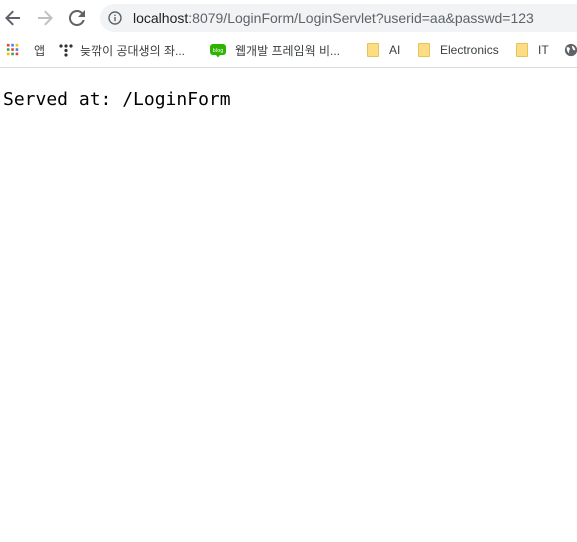 The image size is (577, 542). What do you see at coordinates (543, 50) in the screenshot?
I see `bookmark-label: IT` at bounding box center [543, 50].